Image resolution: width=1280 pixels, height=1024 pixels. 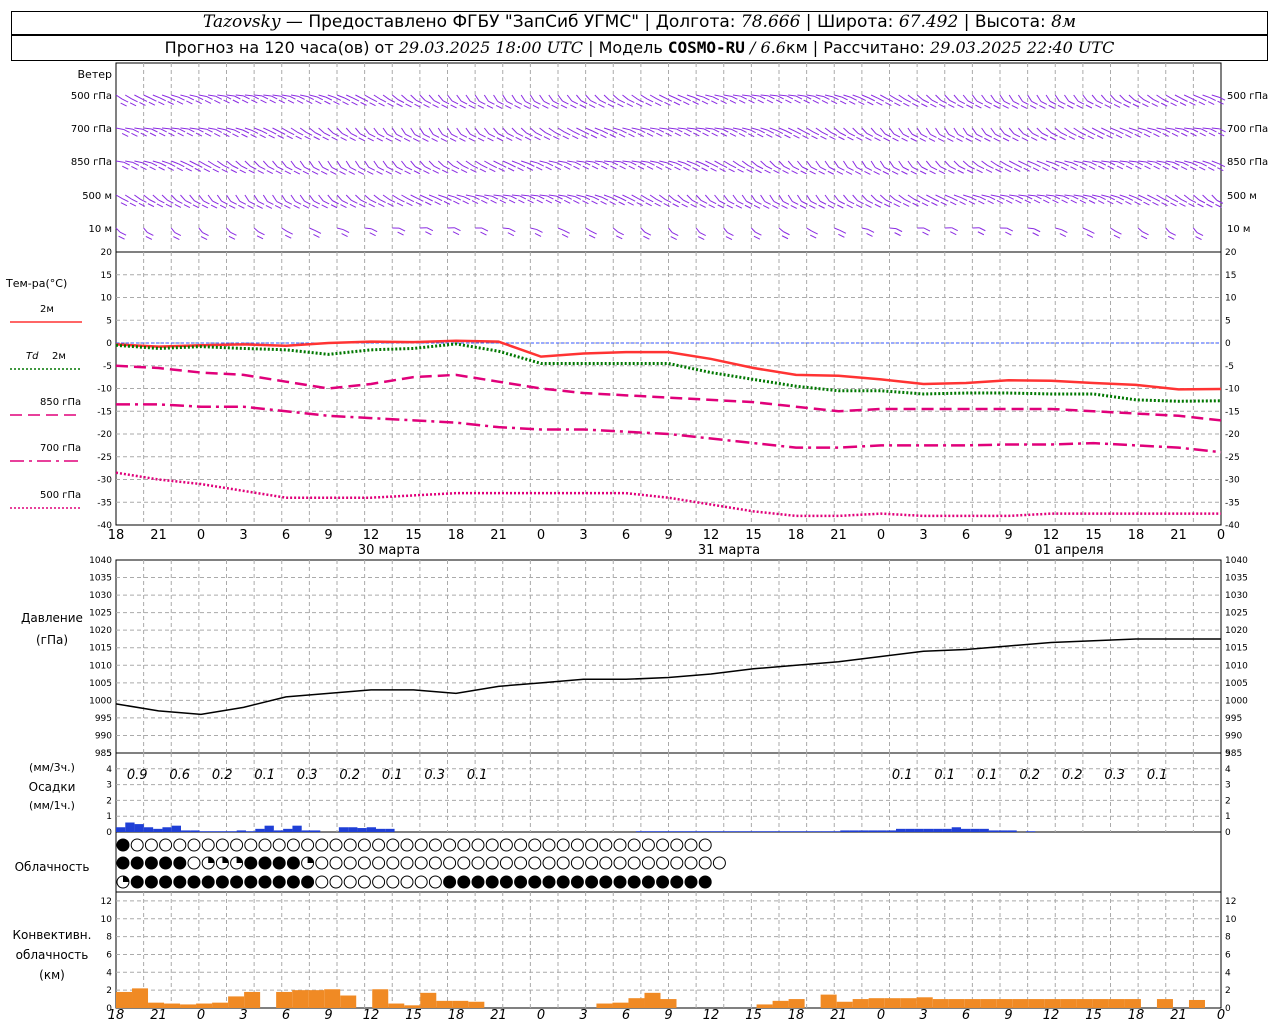 I want to click on hour-tick-label: 3, so click(x=923, y=535).